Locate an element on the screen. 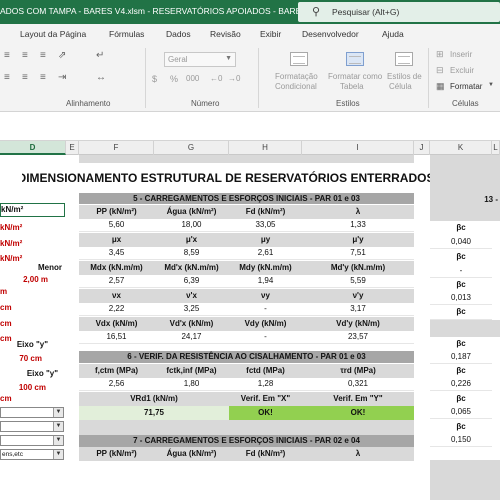 The image size is (500, 500). cell-styles-icon is located at coordinates (404, 59).